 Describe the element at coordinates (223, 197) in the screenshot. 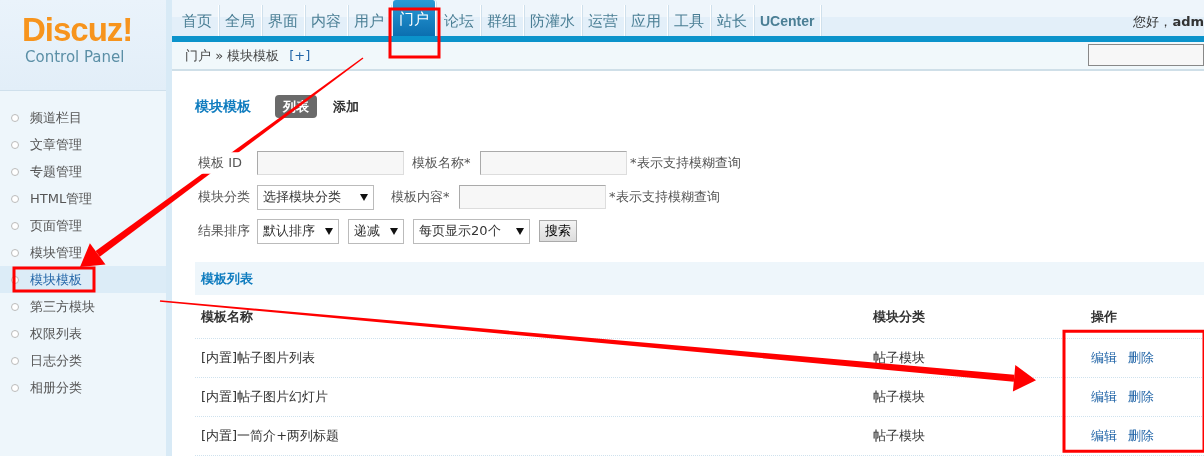

I see `field-label: 模块分类` at that location.